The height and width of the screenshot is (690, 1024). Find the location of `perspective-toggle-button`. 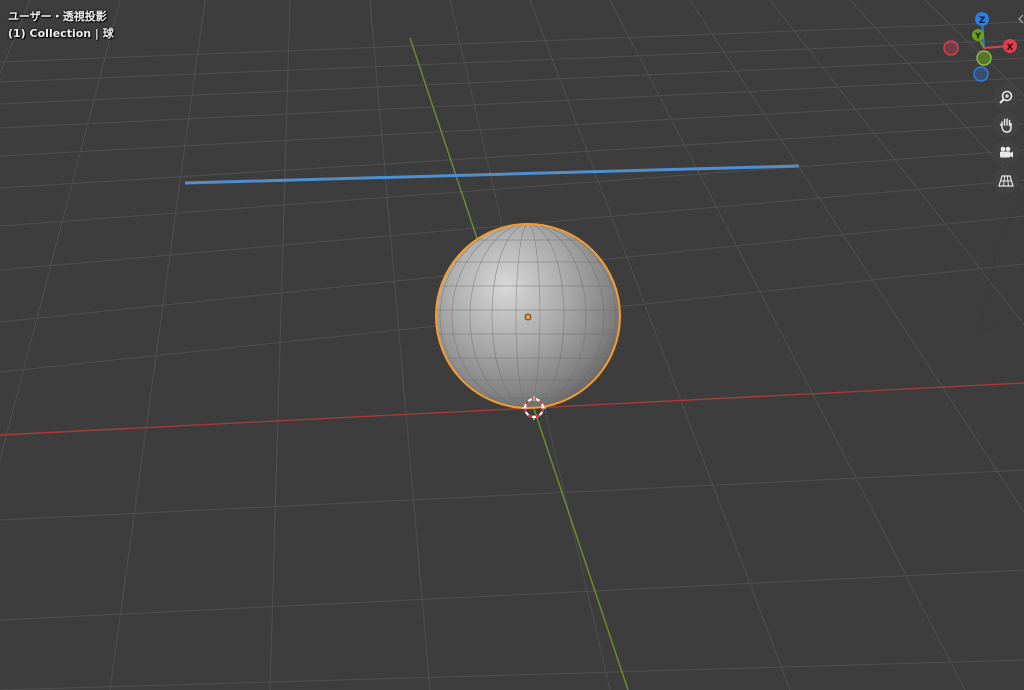

perspective-toggle-button is located at coordinates (1006, 181).